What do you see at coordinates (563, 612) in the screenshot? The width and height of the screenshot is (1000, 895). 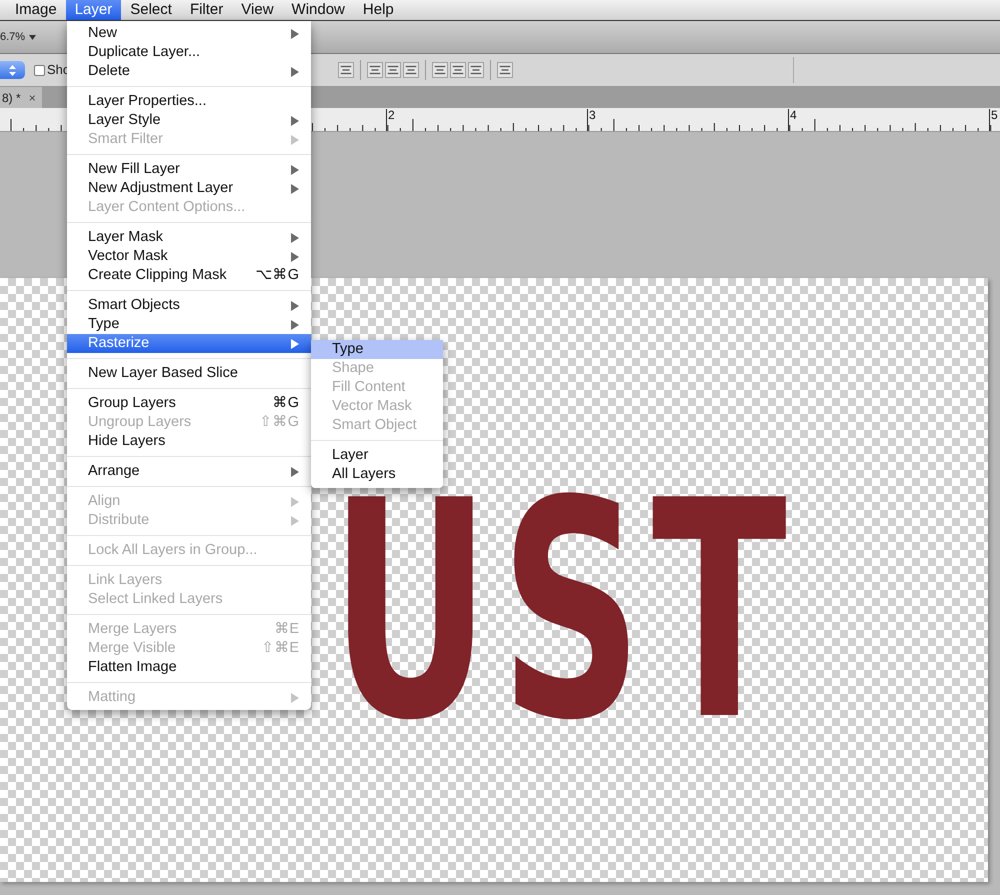 I see `canvas-text: UST` at bounding box center [563, 612].